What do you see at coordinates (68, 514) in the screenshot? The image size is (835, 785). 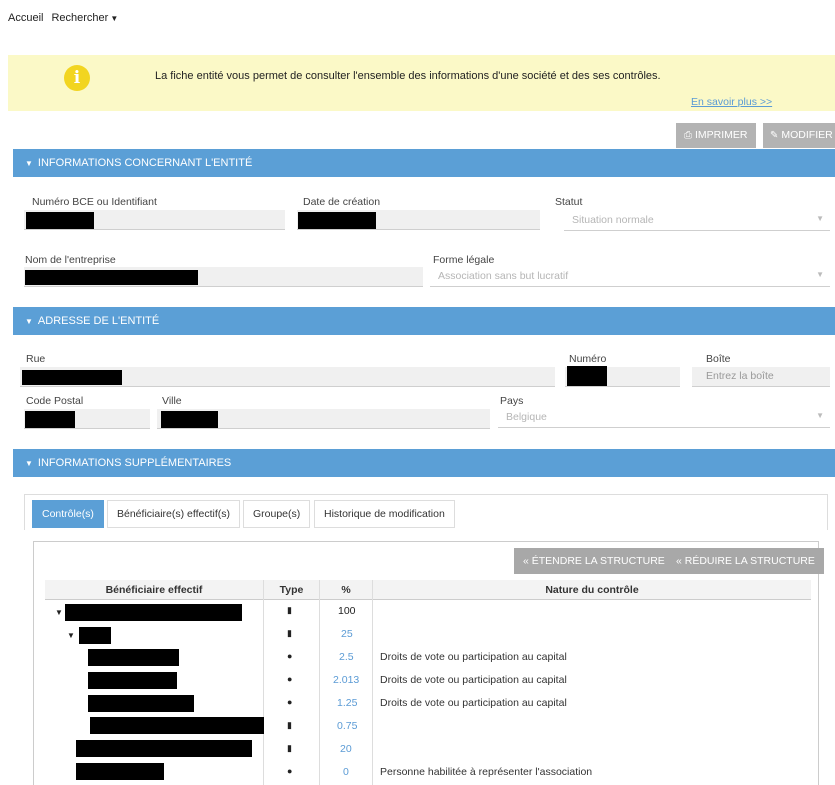 I see `tab-controls: Contrôle(s)` at bounding box center [68, 514].